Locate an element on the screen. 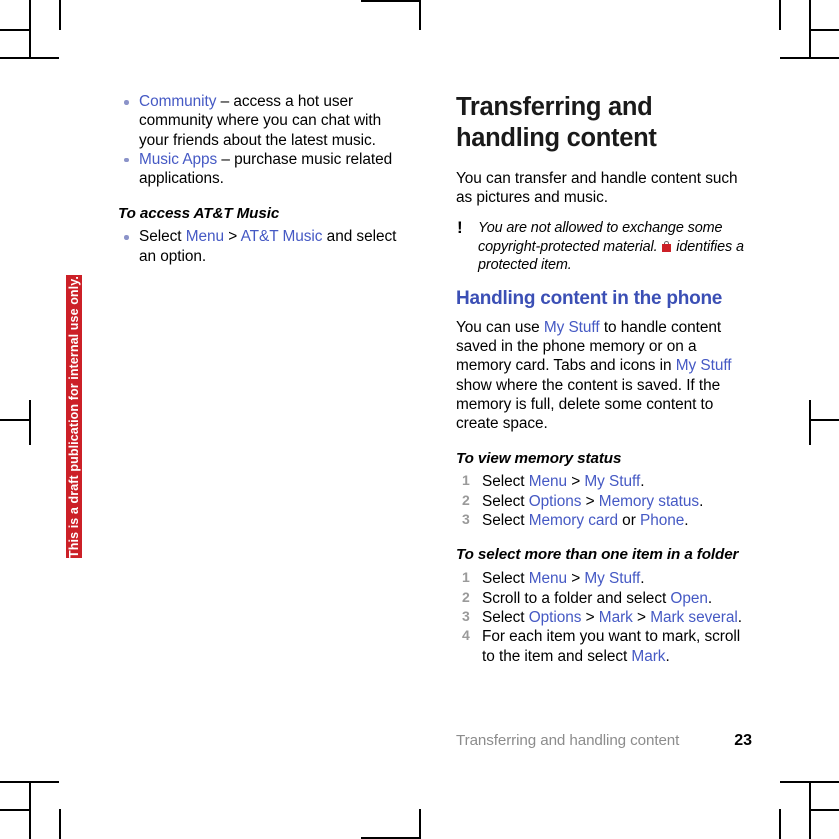 Image resolution: width=839 pixels, height=839 pixels. memory-status-link: Memory status is located at coordinates (649, 501).